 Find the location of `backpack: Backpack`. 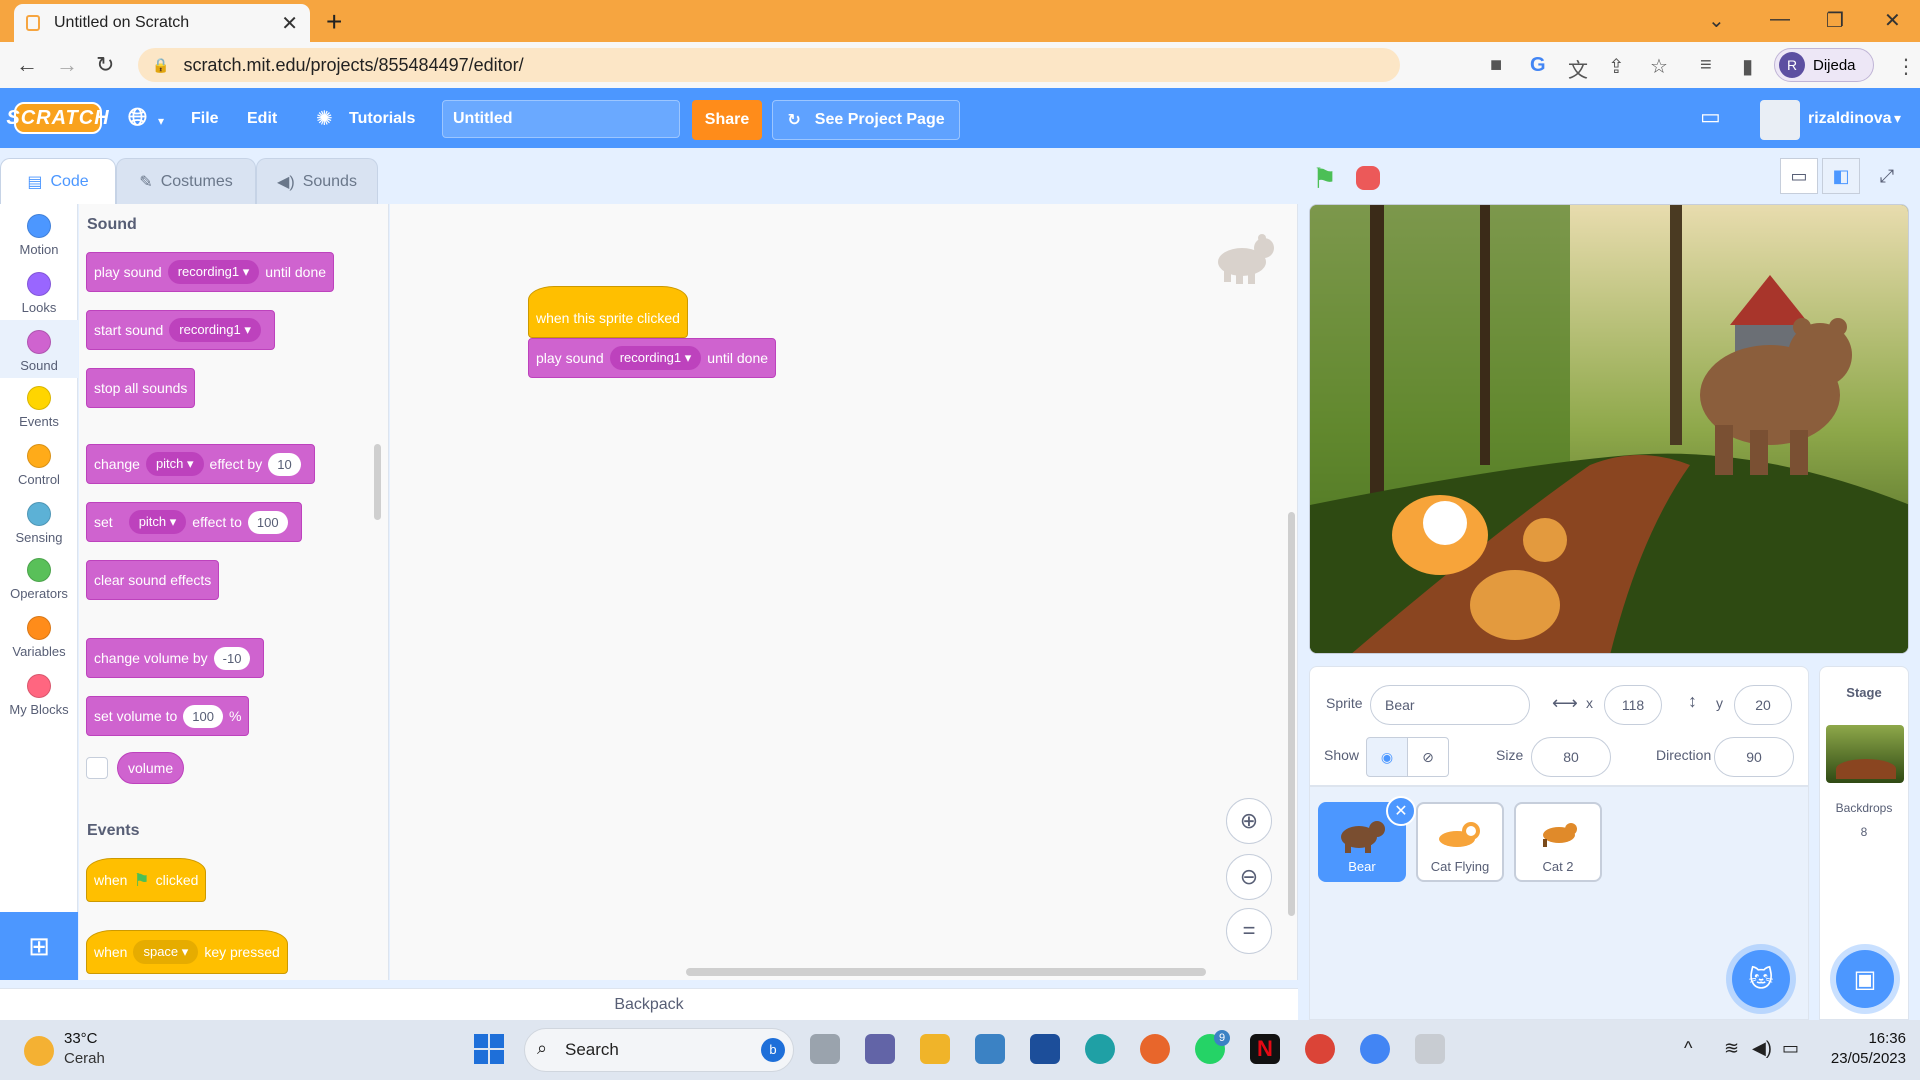

backpack: Backpack is located at coordinates (649, 1004).